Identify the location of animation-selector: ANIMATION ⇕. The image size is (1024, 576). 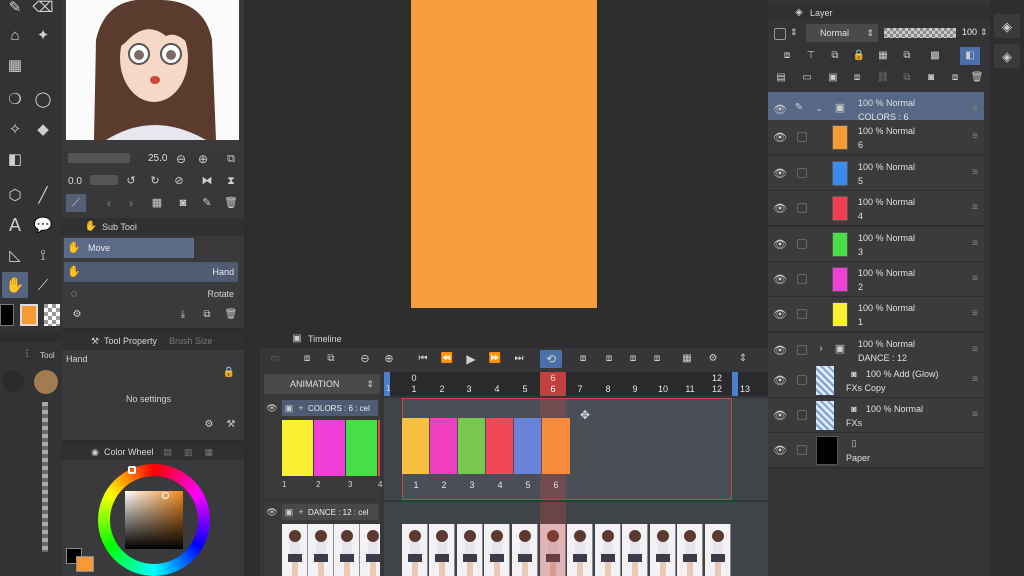
(322, 384).